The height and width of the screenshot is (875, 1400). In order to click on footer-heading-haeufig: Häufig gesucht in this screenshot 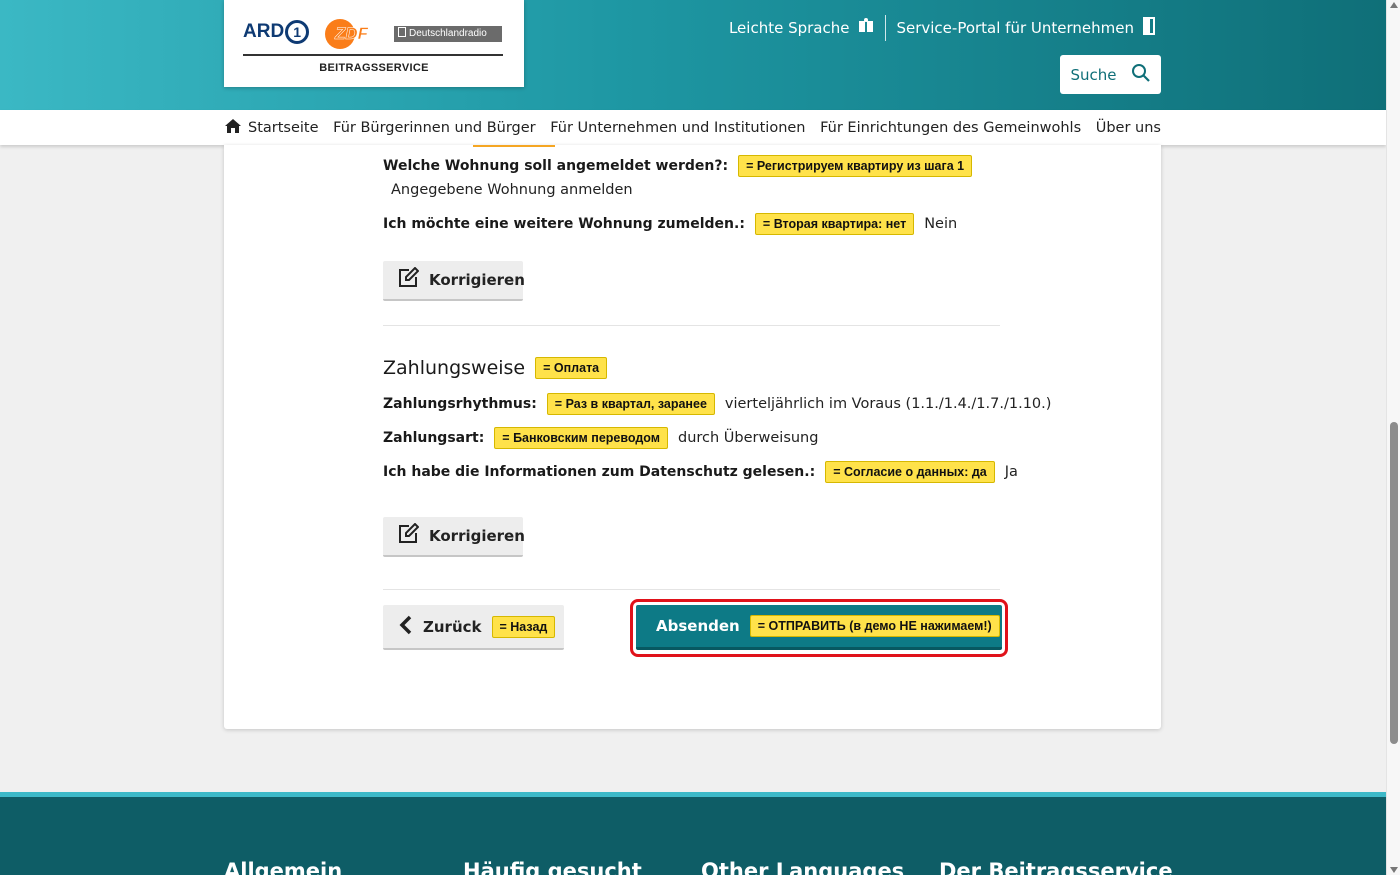, I will do `click(552, 867)`.